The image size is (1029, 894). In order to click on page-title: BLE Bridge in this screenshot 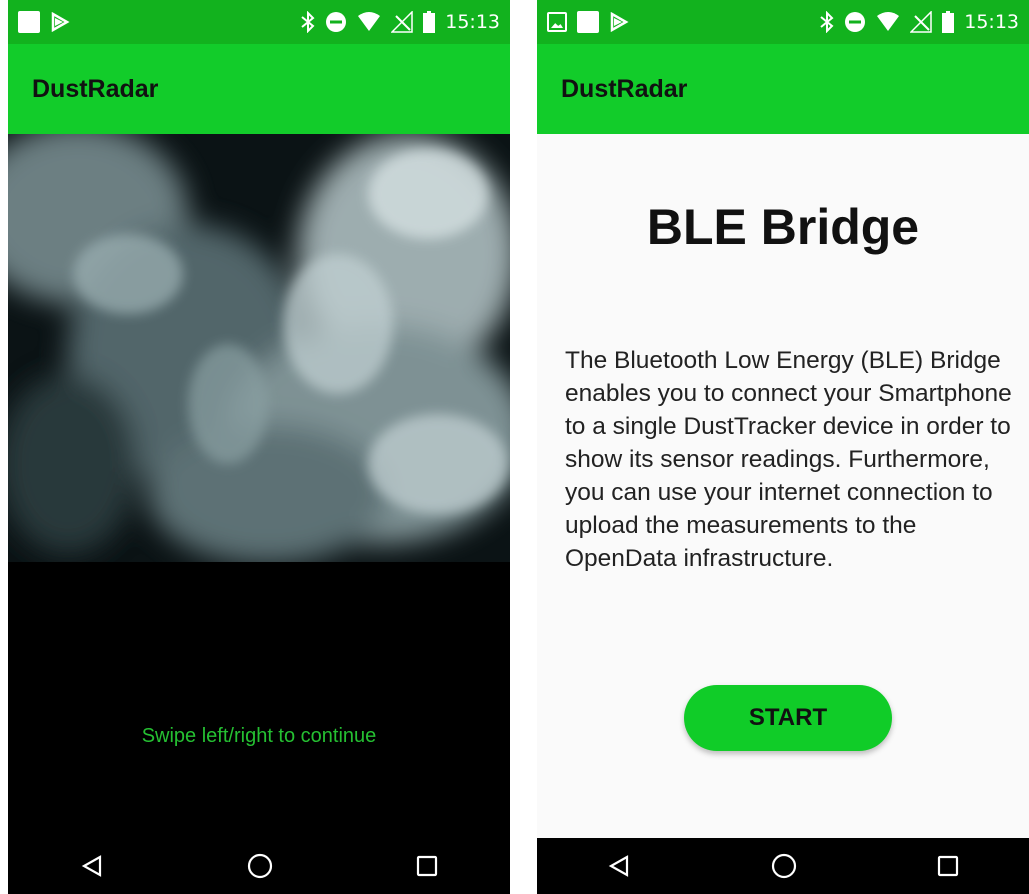, I will do `click(783, 227)`.